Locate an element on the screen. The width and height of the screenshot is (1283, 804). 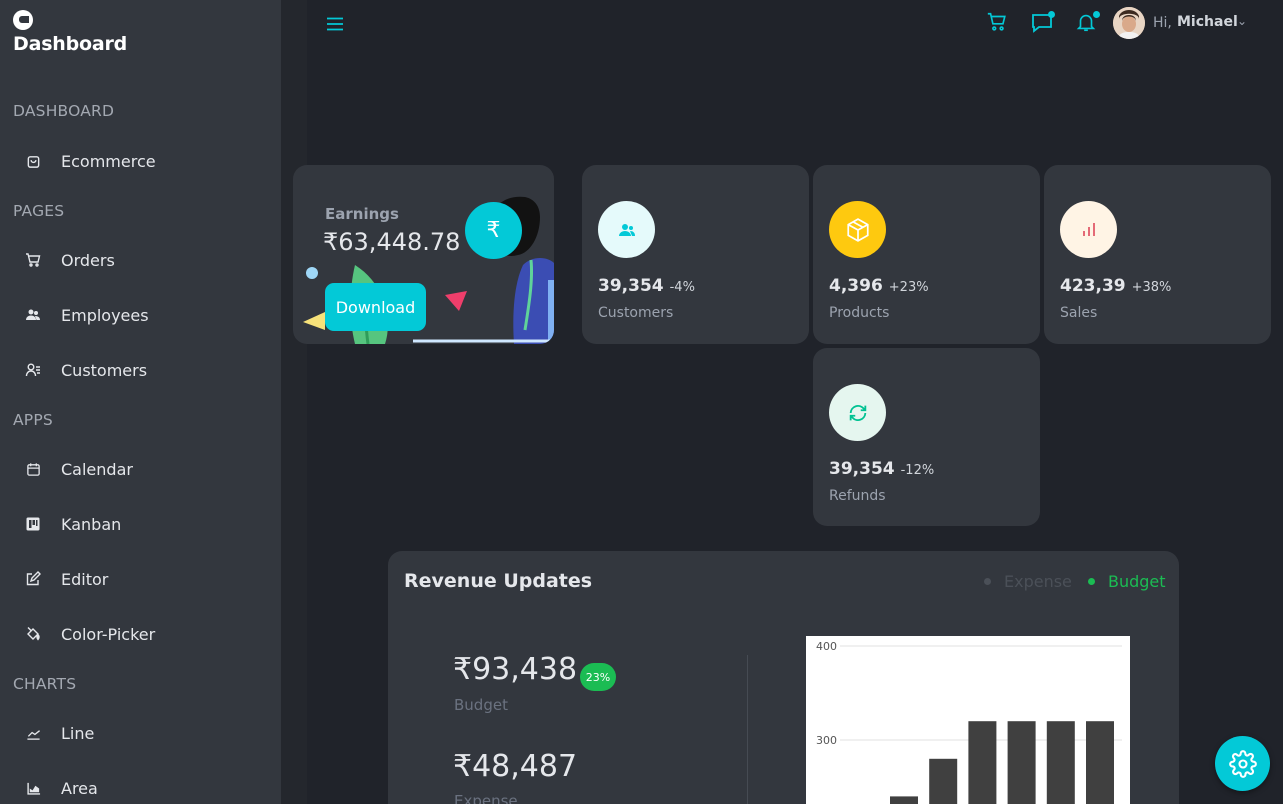
legend-label: Expense is located at coordinates (1038, 581).